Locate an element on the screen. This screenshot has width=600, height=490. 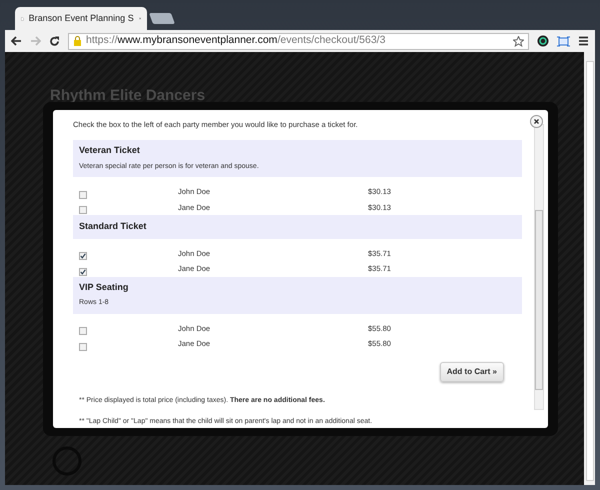
add-to-cart-button: Add to Cart » is located at coordinates (472, 372).